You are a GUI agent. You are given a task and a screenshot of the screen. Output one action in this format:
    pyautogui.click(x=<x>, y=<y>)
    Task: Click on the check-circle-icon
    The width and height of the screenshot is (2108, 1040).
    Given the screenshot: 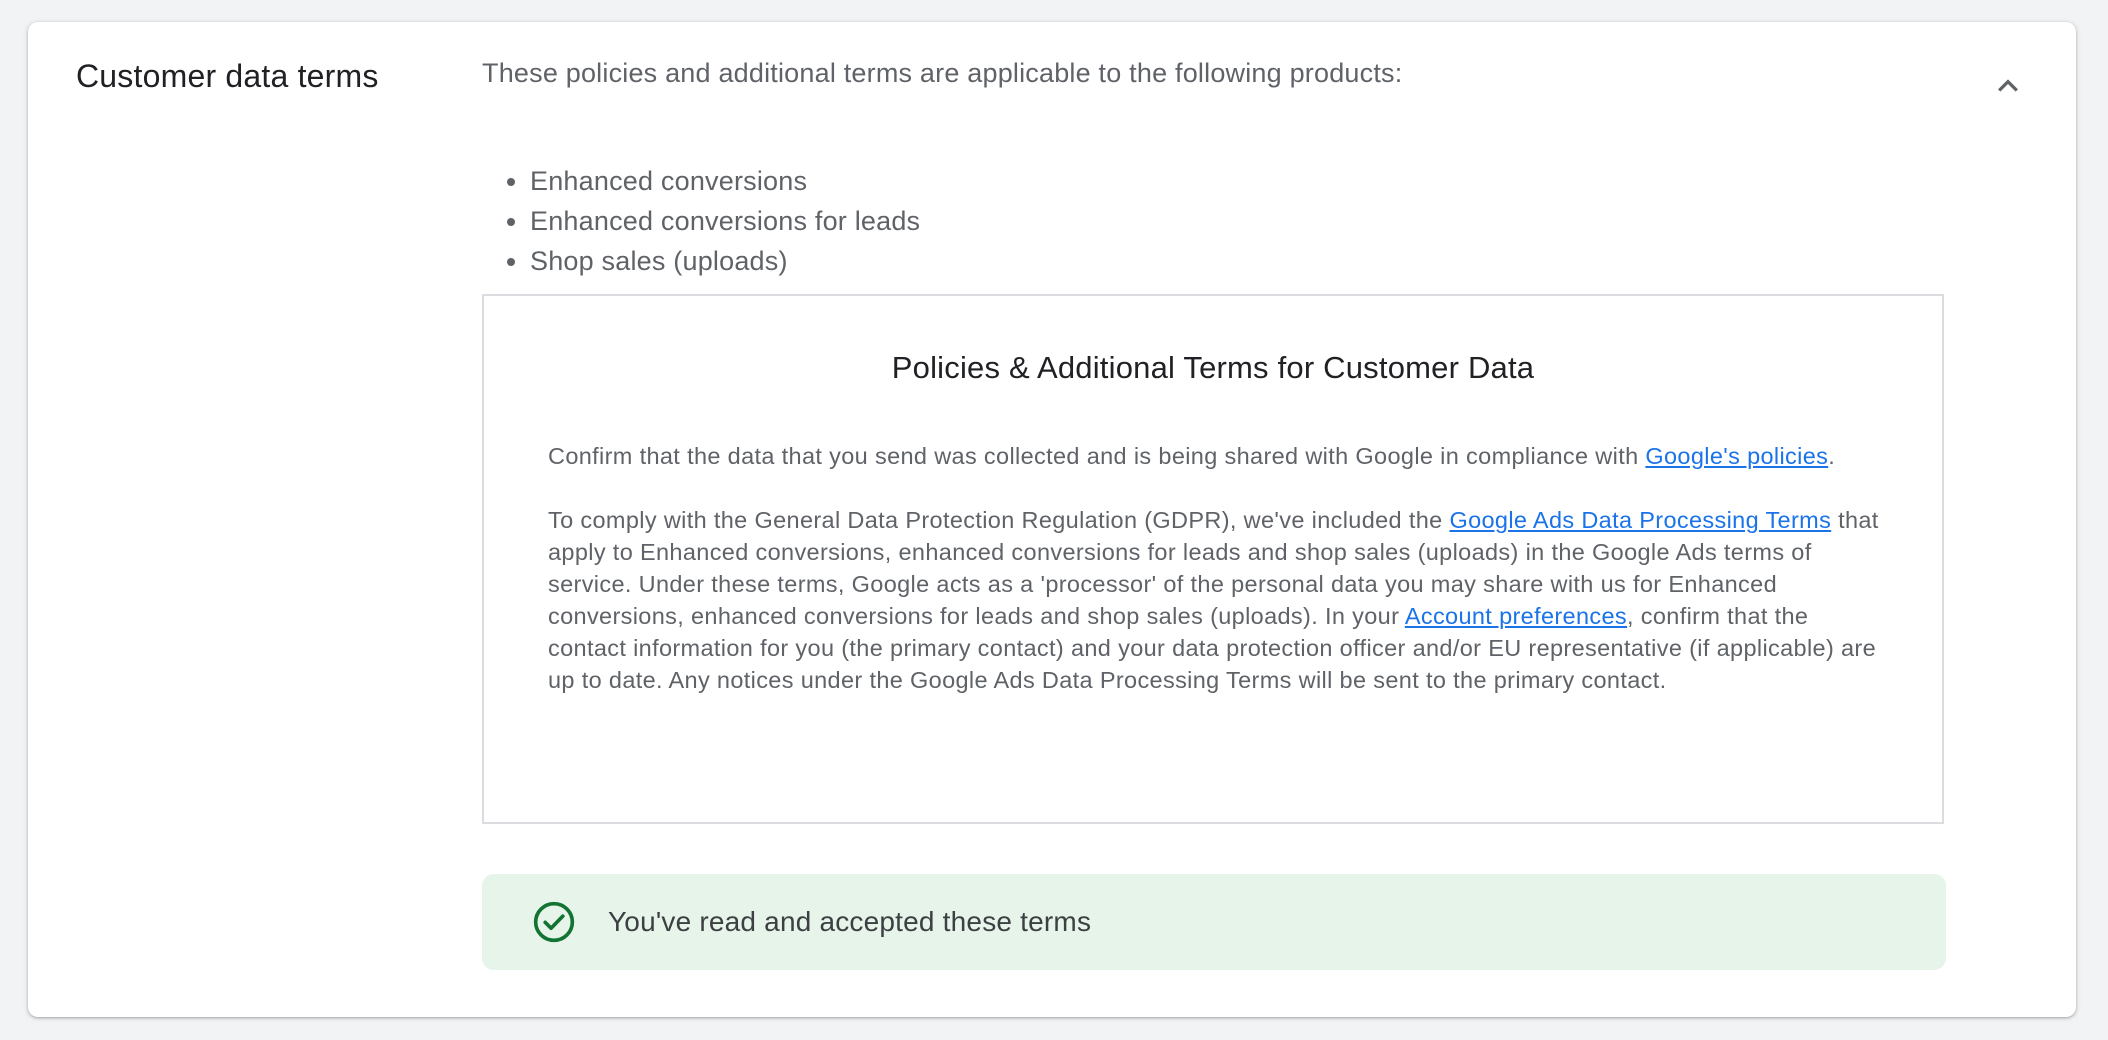 What is the action you would take?
    pyautogui.click(x=554, y=922)
    